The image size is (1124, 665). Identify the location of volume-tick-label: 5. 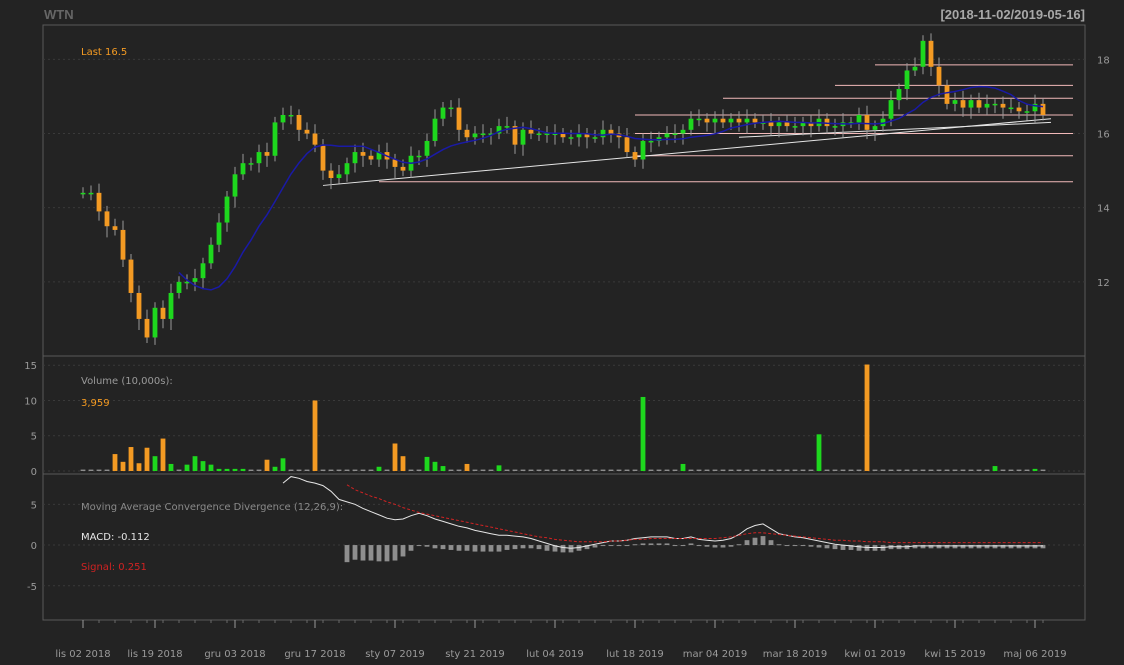
(34, 437).